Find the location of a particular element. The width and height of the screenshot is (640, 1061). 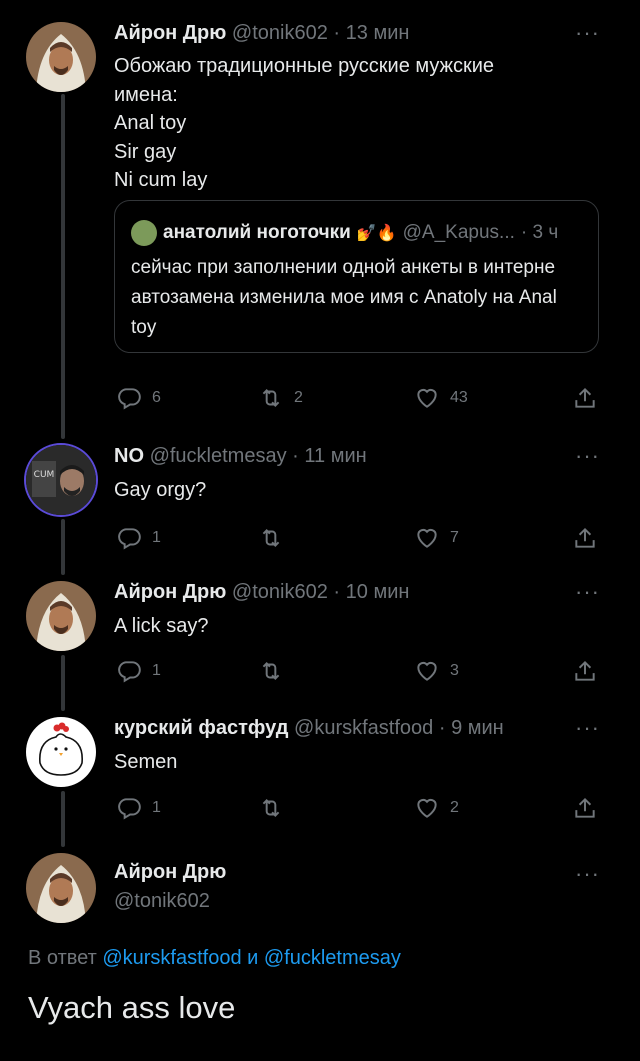

quote-header: анатолий ноготочки 💅🔥 @A_Kapus... · 3 ч is located at coordinates (344, 233).